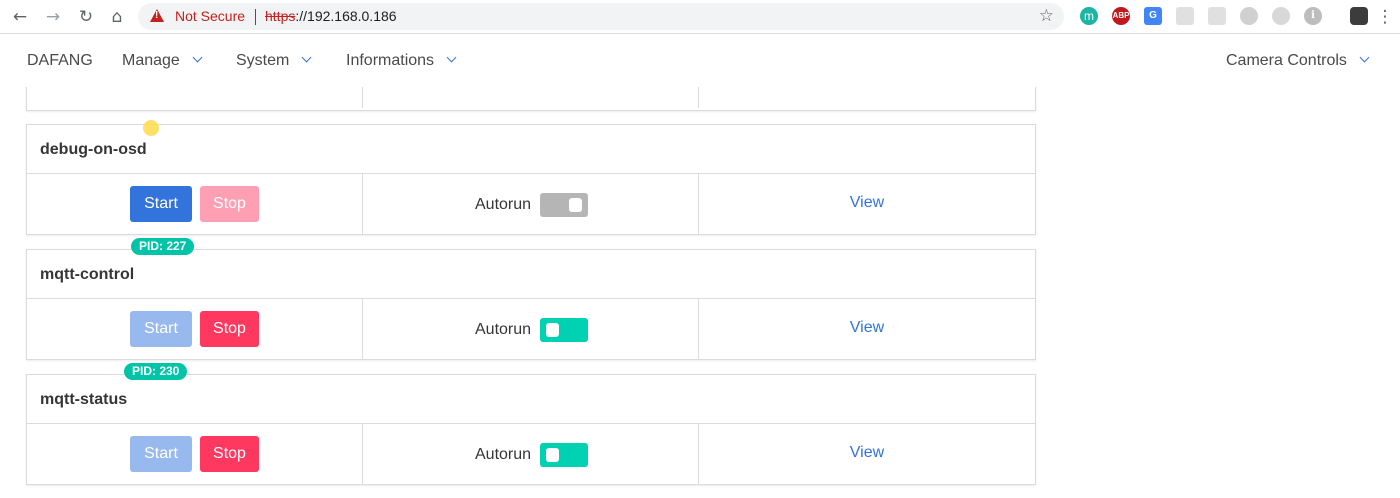 Image resolution: width=1400 pixels, height=498 pixels. Describe the element at coordinates (1089, 16) in the screenshot. I see `extension-m-icon: m` at that location.